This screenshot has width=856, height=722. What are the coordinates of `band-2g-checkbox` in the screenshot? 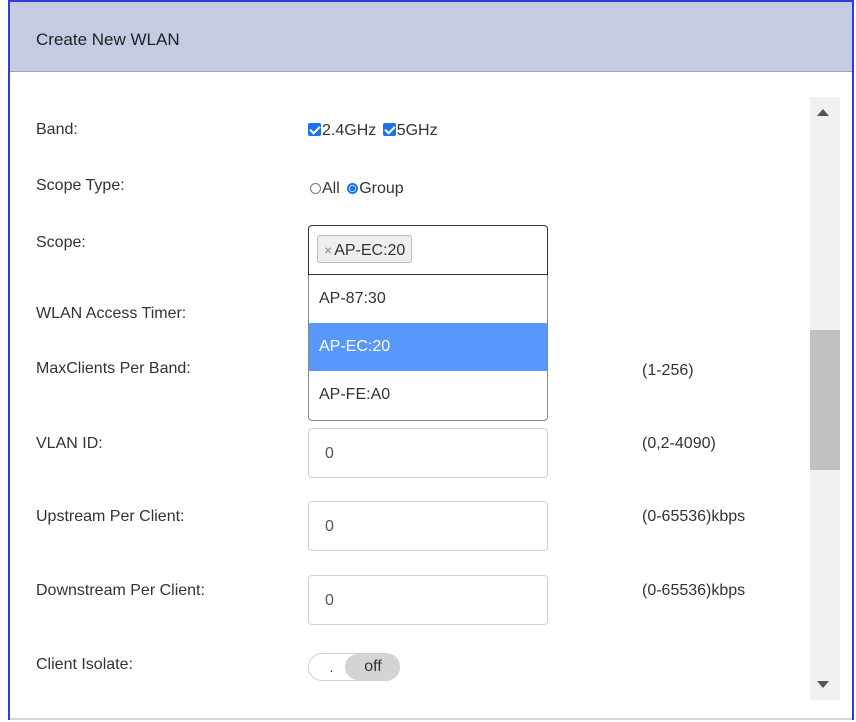 It's located at (314, 129).